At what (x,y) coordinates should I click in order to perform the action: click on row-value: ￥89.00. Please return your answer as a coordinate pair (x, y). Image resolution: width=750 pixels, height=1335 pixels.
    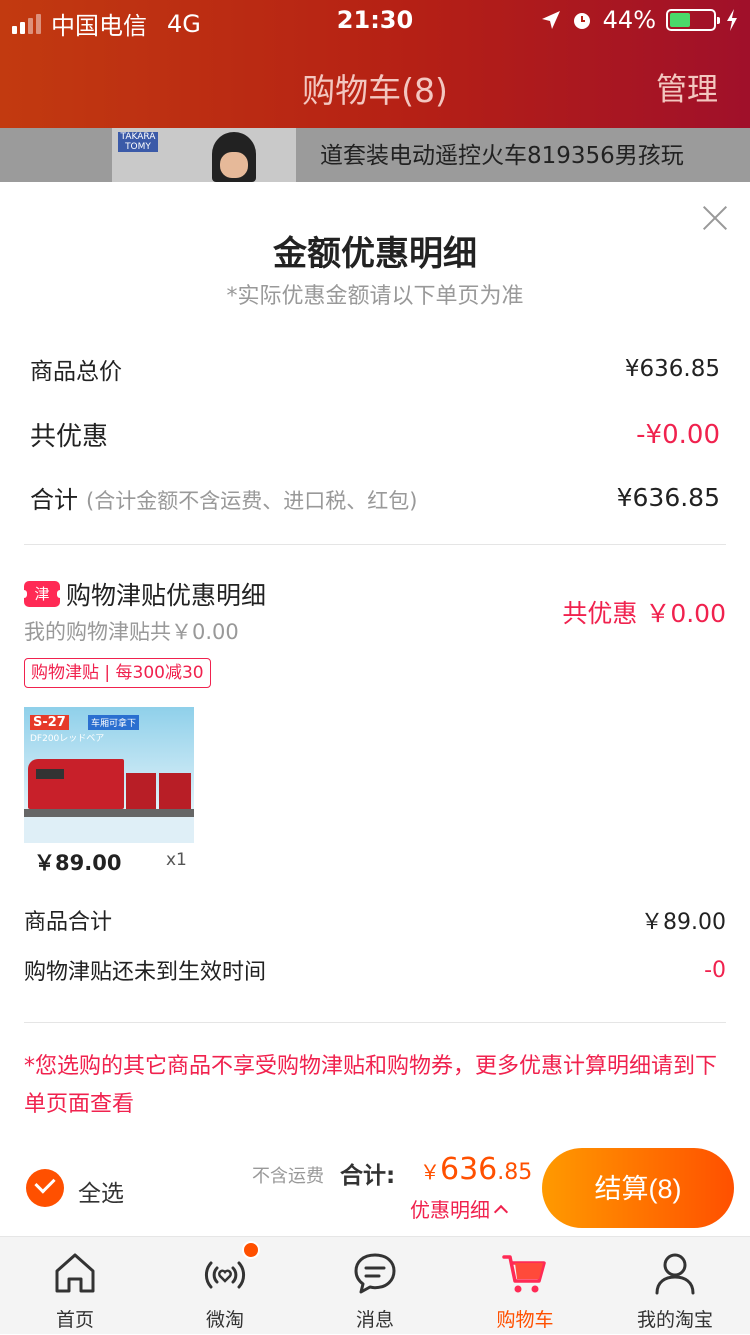
    Looking at the image, I should click on (683, 922).